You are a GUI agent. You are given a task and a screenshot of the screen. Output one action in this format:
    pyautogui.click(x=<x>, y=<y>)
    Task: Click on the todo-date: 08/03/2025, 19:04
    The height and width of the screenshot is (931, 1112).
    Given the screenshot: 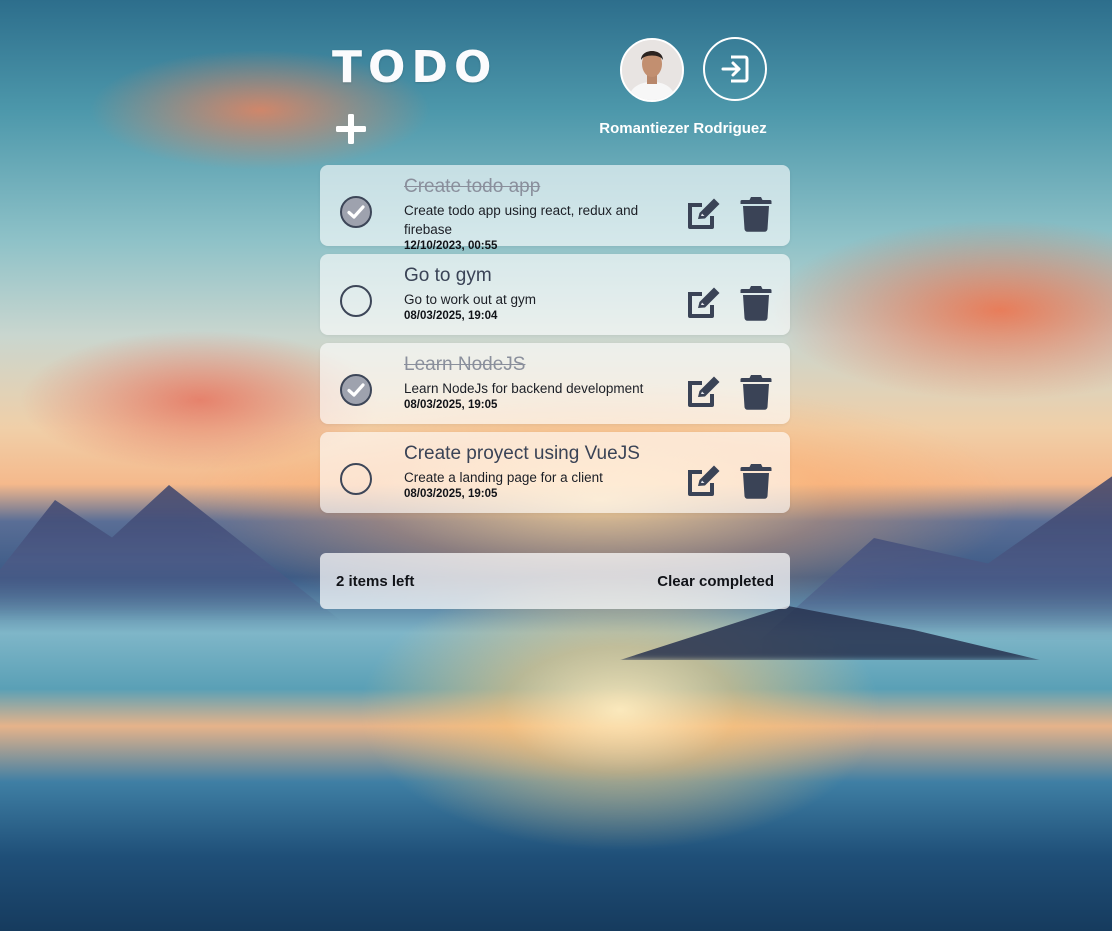 What is the action you would take?
    pyautogui.click(x=451, y=316)
    